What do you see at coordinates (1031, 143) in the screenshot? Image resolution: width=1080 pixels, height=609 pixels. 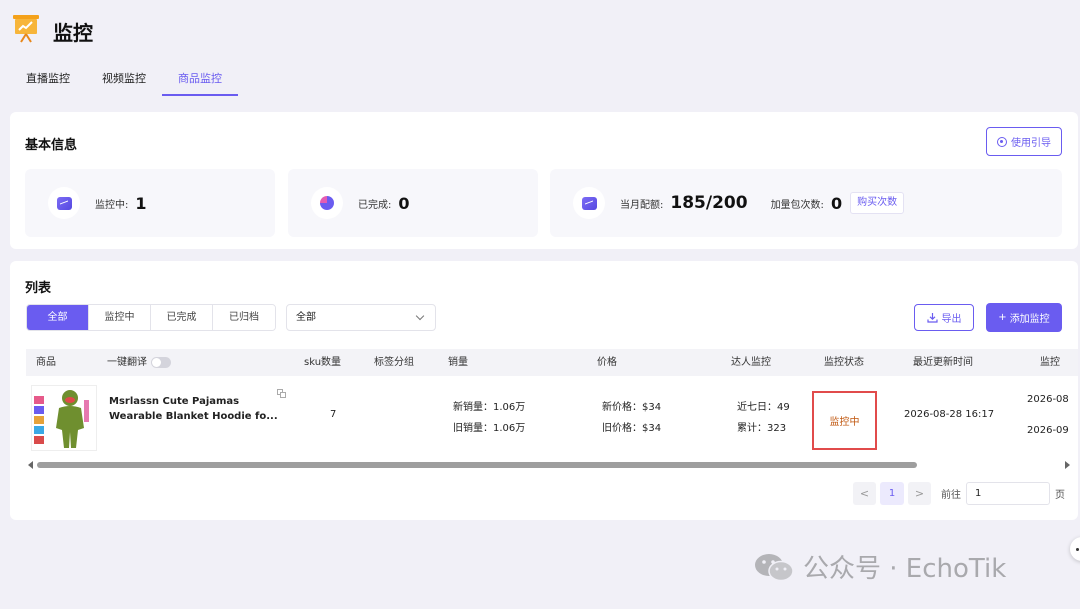 I see `guide-button-label: 使用引导` at bounding box center [1031, 143].